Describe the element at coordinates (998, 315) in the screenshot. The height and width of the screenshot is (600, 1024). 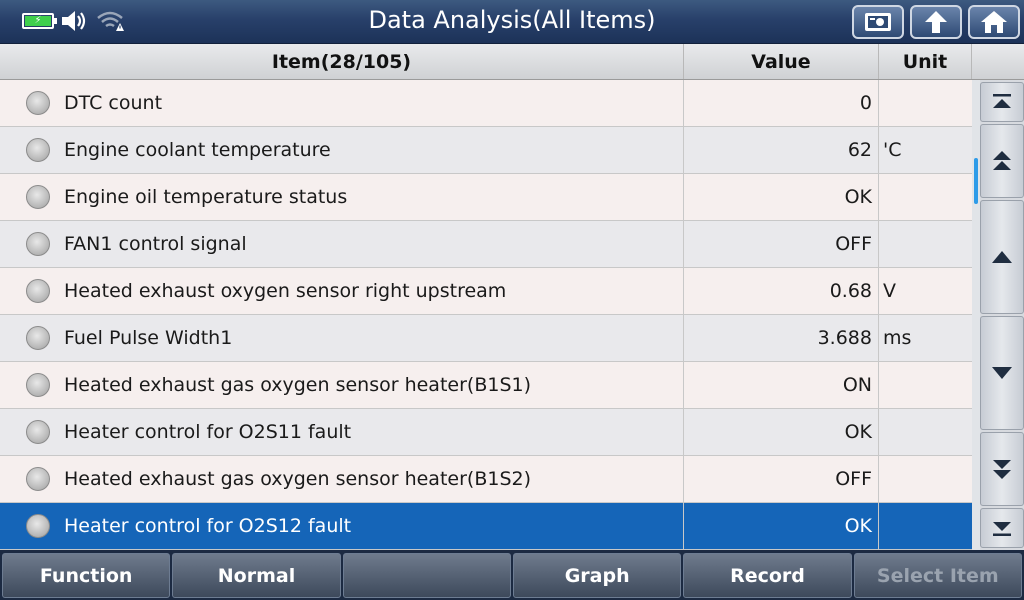
I see `scroll-panel` at that location.